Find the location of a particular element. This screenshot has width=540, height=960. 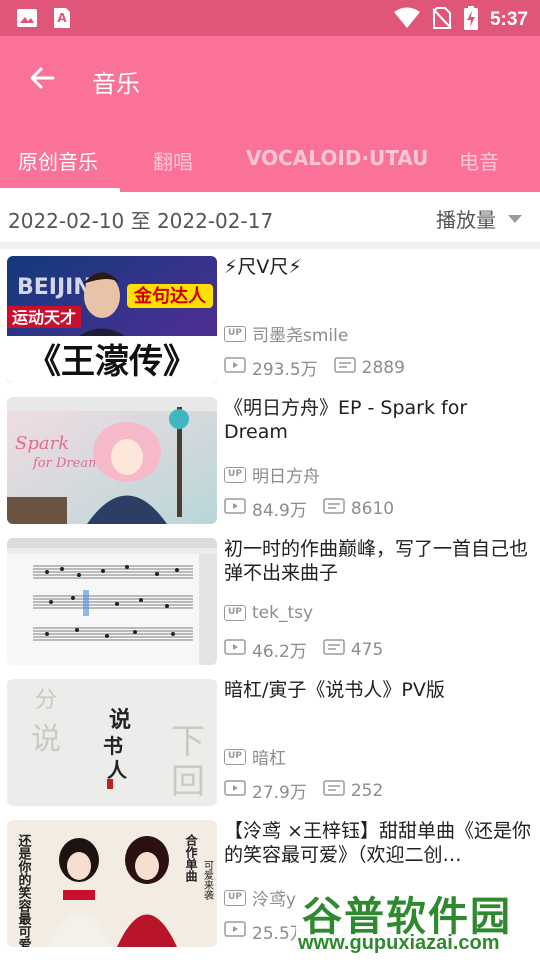

video-thumbnail: 分 说 说 书 人 下 回 is located at coordinates (112, 742).